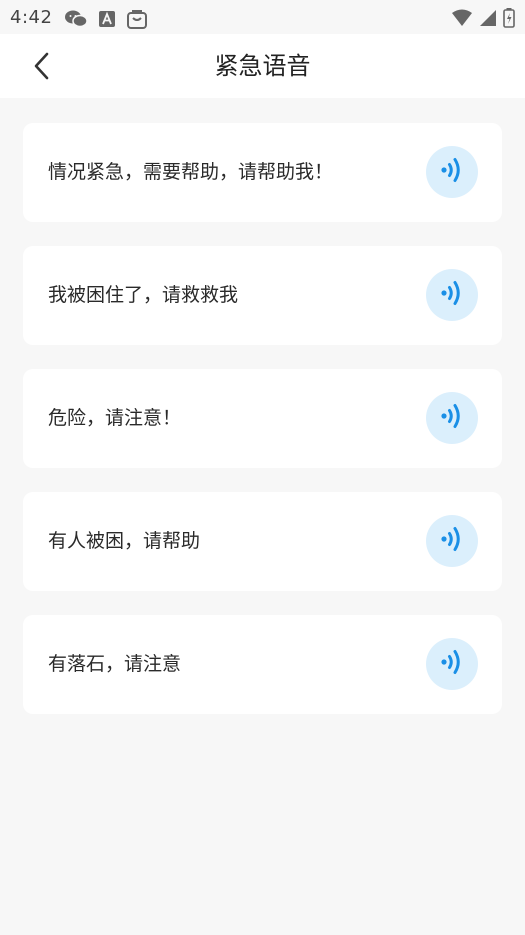 The height and width of the screenshot is (935, 525). What do you see at coordinates (137, 21) in the screenshot?
I see `store-icon` at bounding box center [137, 21].